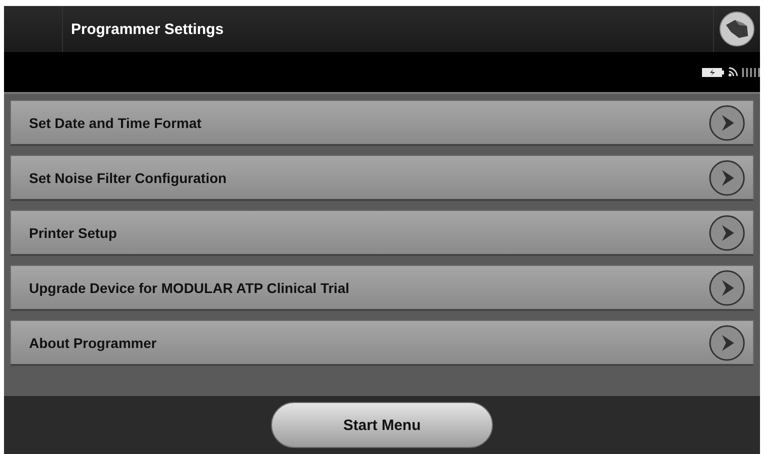  I want to click on battery-icon, so click(713, 72).